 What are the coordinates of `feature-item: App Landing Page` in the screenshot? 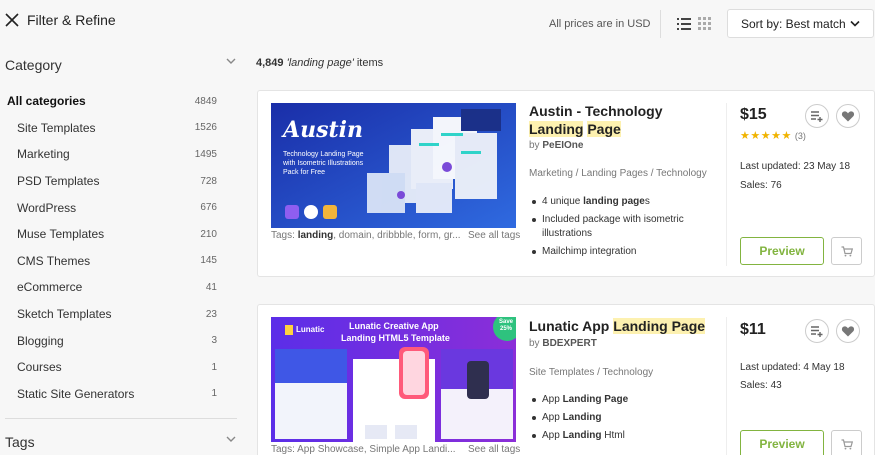 It's located at (621, 400).